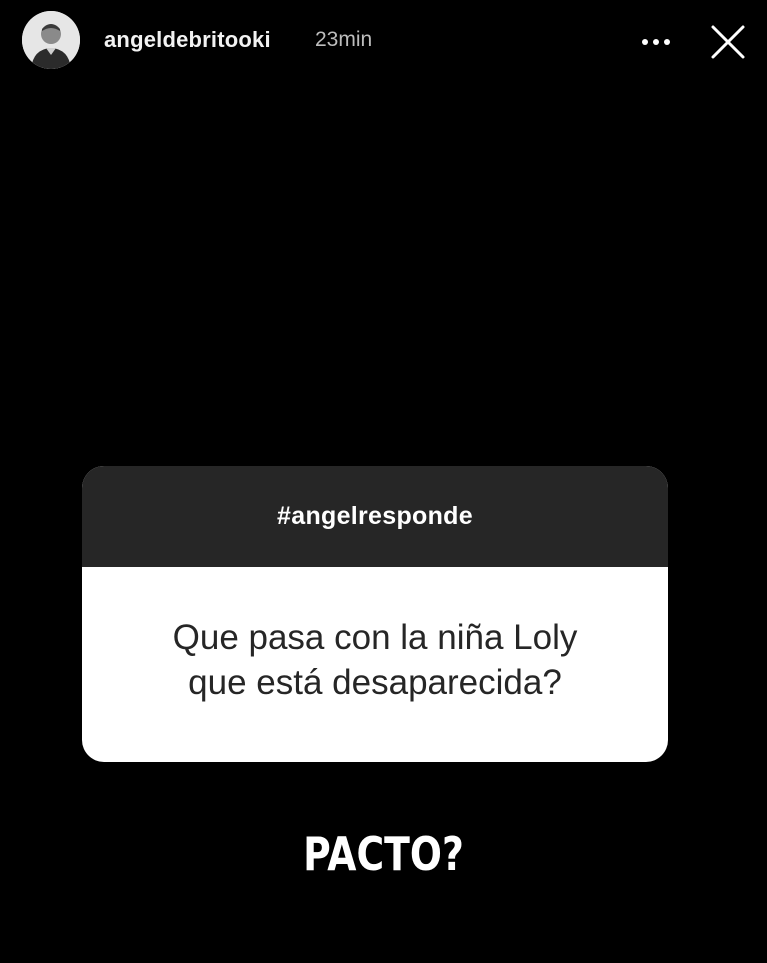 This screenshot has width=767, height=963. Describe the element at coordinates (344, 39) in the screenshot. I see `timestamp: 23min` at that location.